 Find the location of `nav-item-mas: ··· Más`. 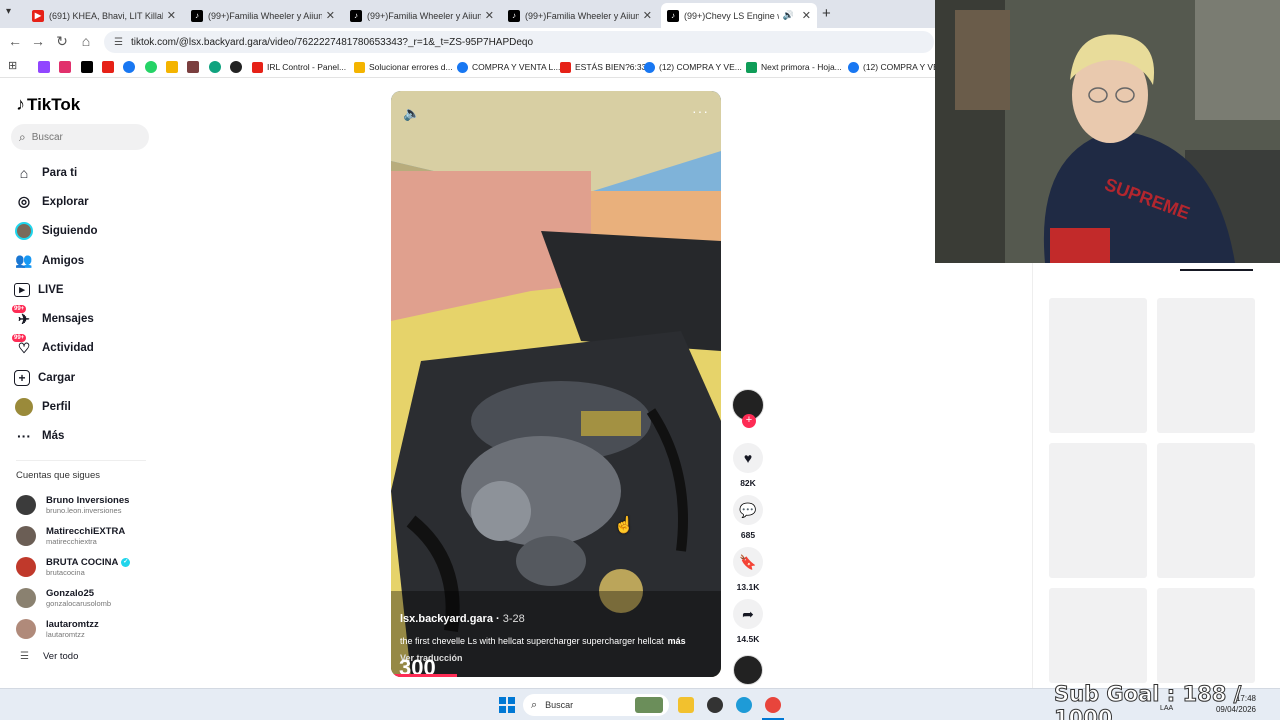

nav-item-mas: ··· Más is located at coordinates (84, 436).